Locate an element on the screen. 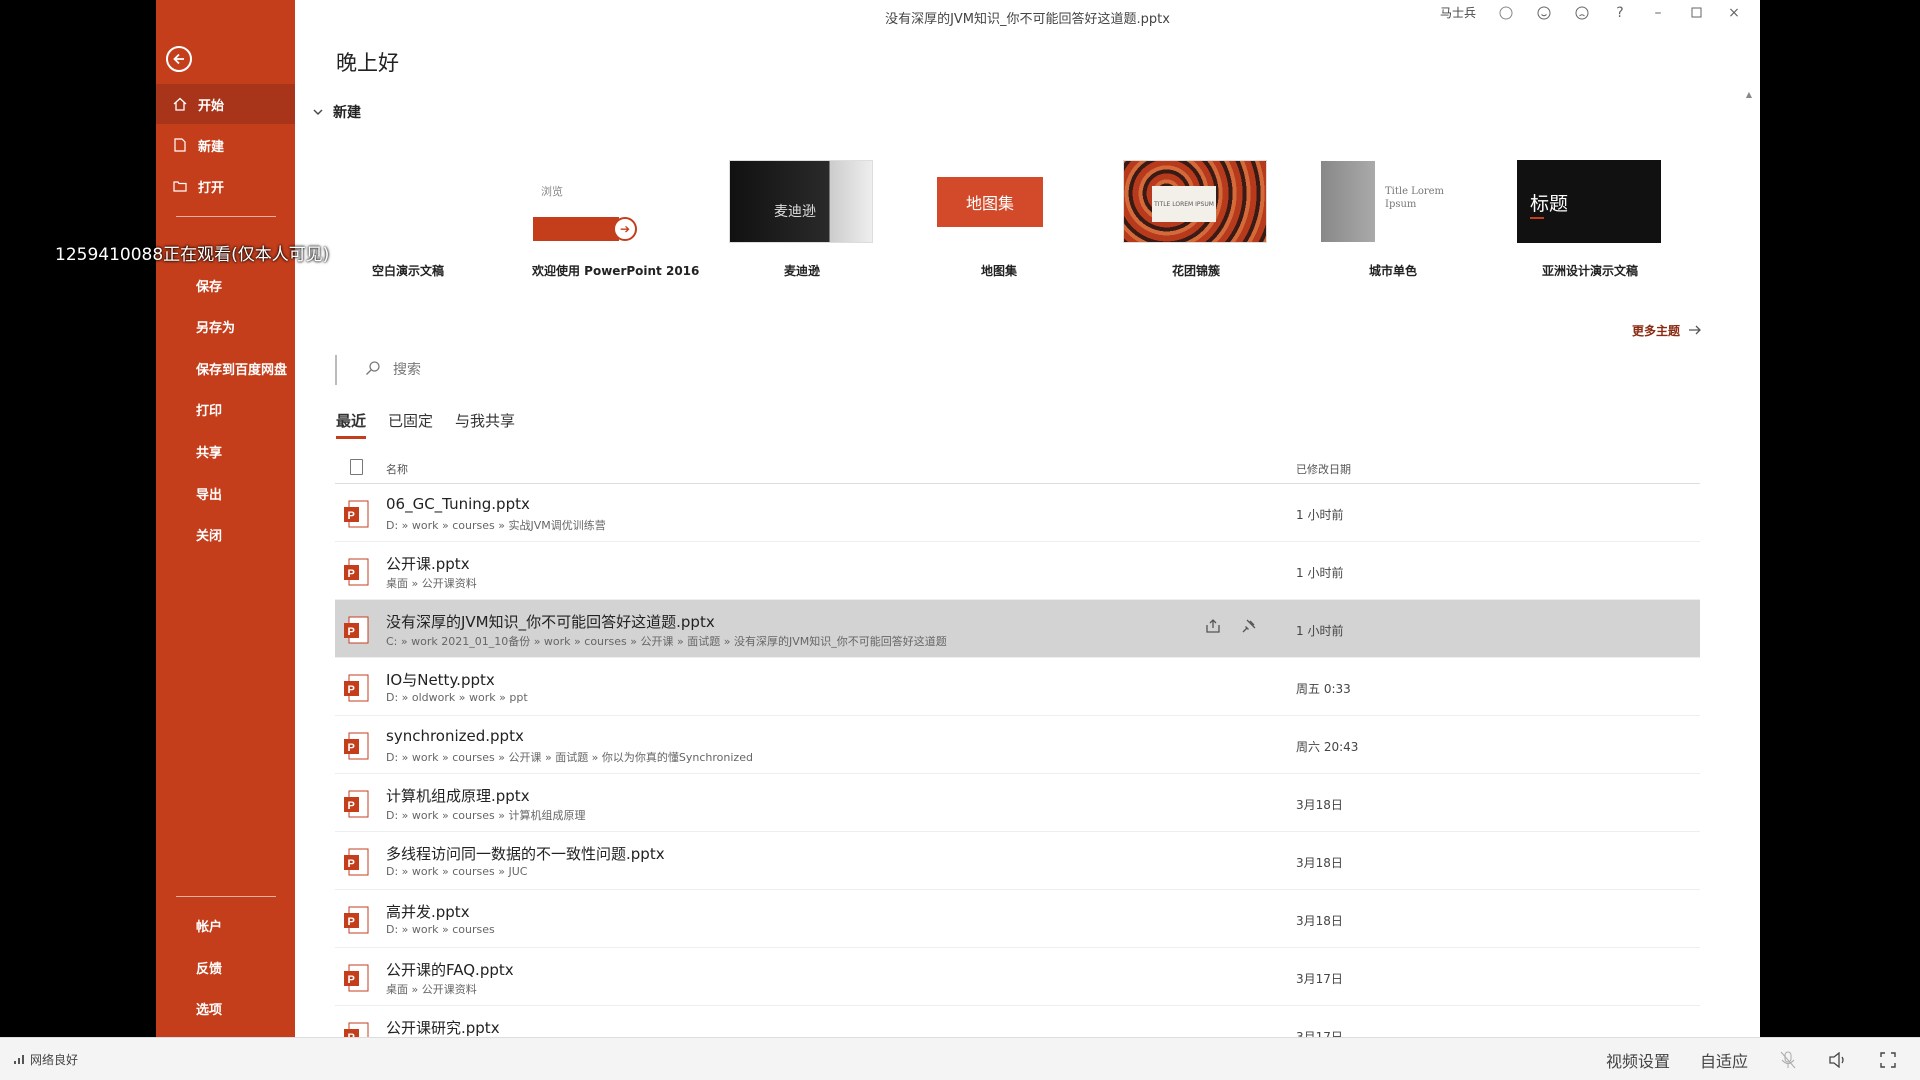  more-themes-link: 更多主题 is located at coordinates (1667, 330).